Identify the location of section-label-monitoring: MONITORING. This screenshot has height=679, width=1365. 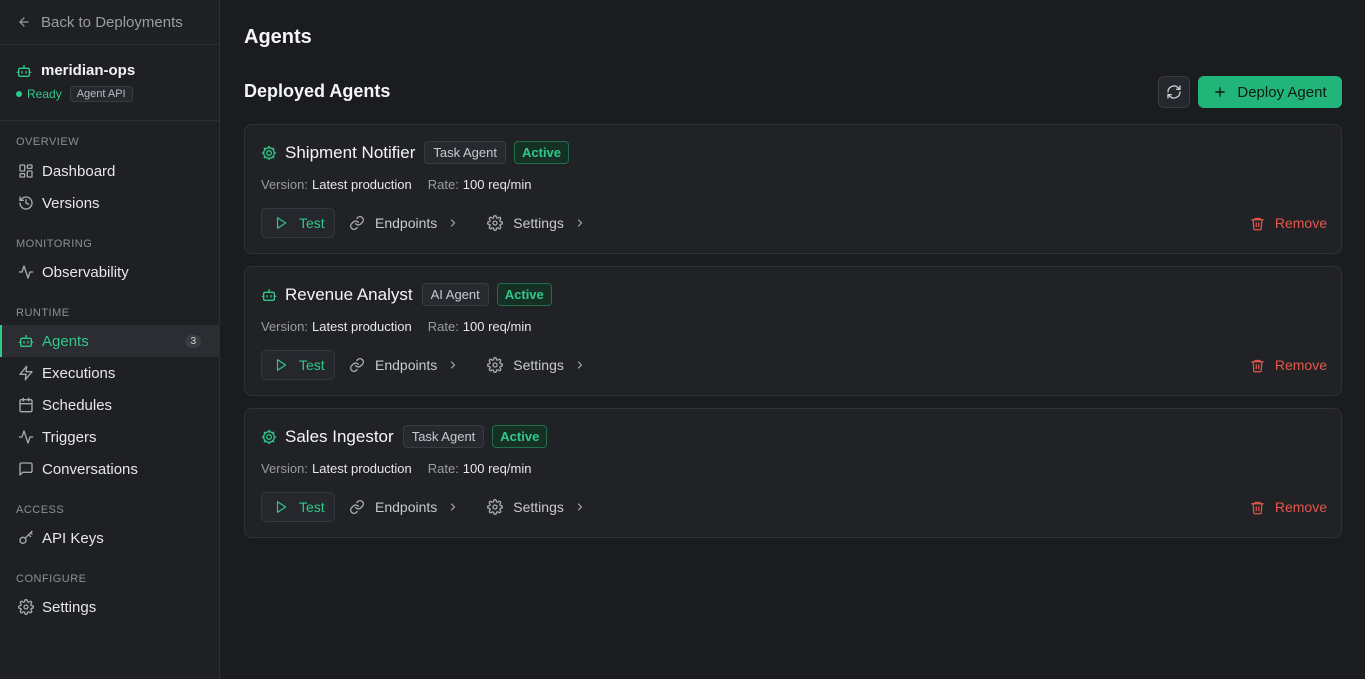
(54, 244).